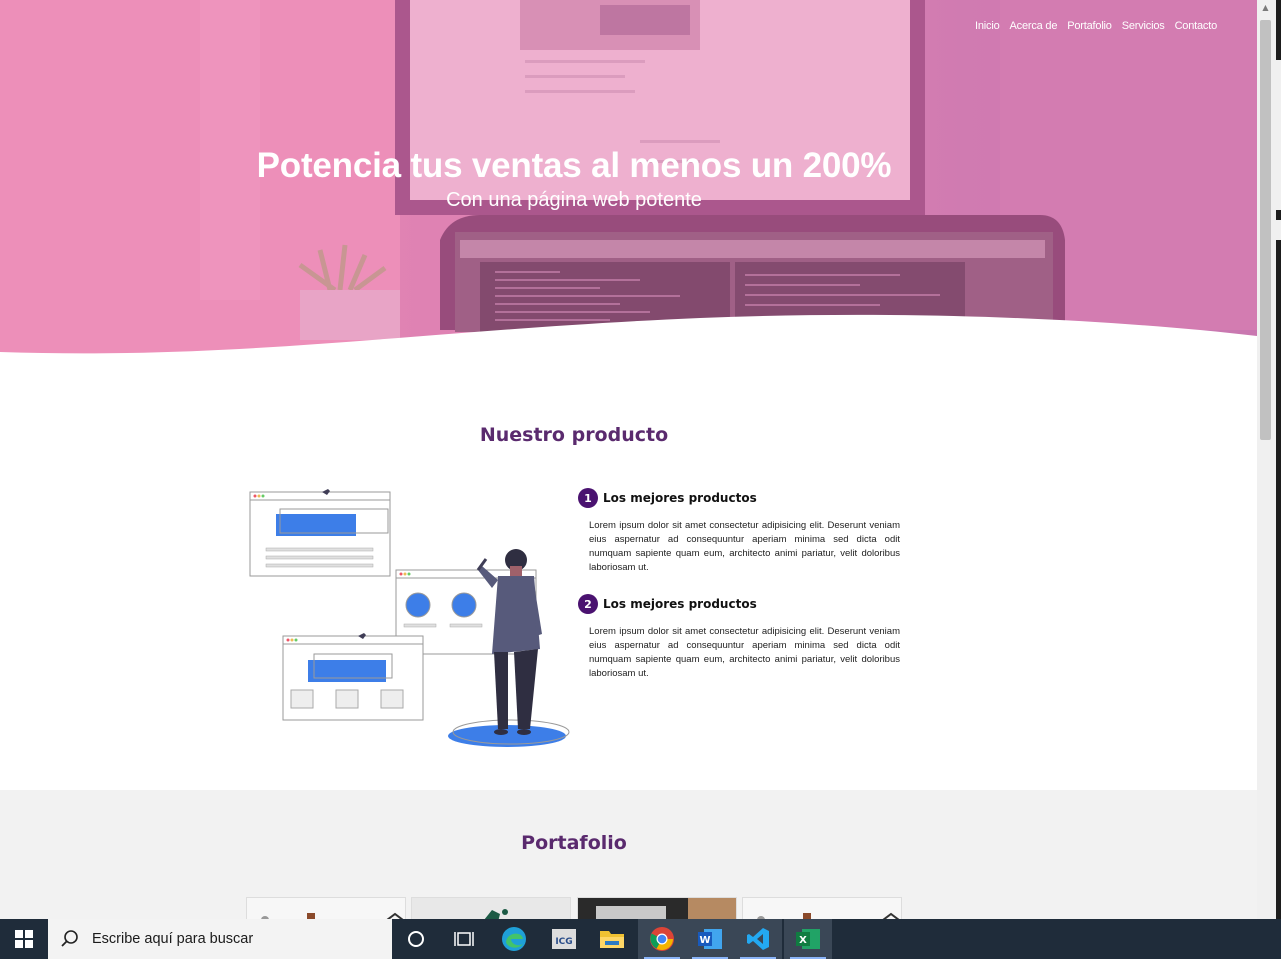 The image size is (1281, 959). What do you see at coordinates (612, 939) in the screenshot?
I see `file-explorer-icon` at bounding box center [612, 939].